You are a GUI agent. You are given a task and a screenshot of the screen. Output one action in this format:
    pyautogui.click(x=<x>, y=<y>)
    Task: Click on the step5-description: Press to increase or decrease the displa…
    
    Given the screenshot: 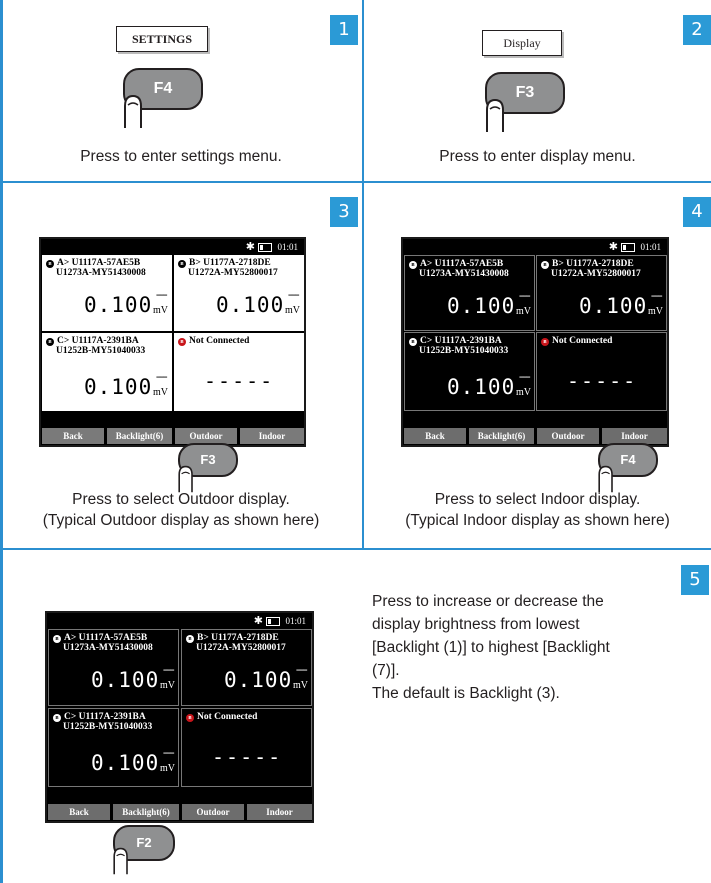 What is the action you would take?
    pyautogui.click(x=532, y=647)
    